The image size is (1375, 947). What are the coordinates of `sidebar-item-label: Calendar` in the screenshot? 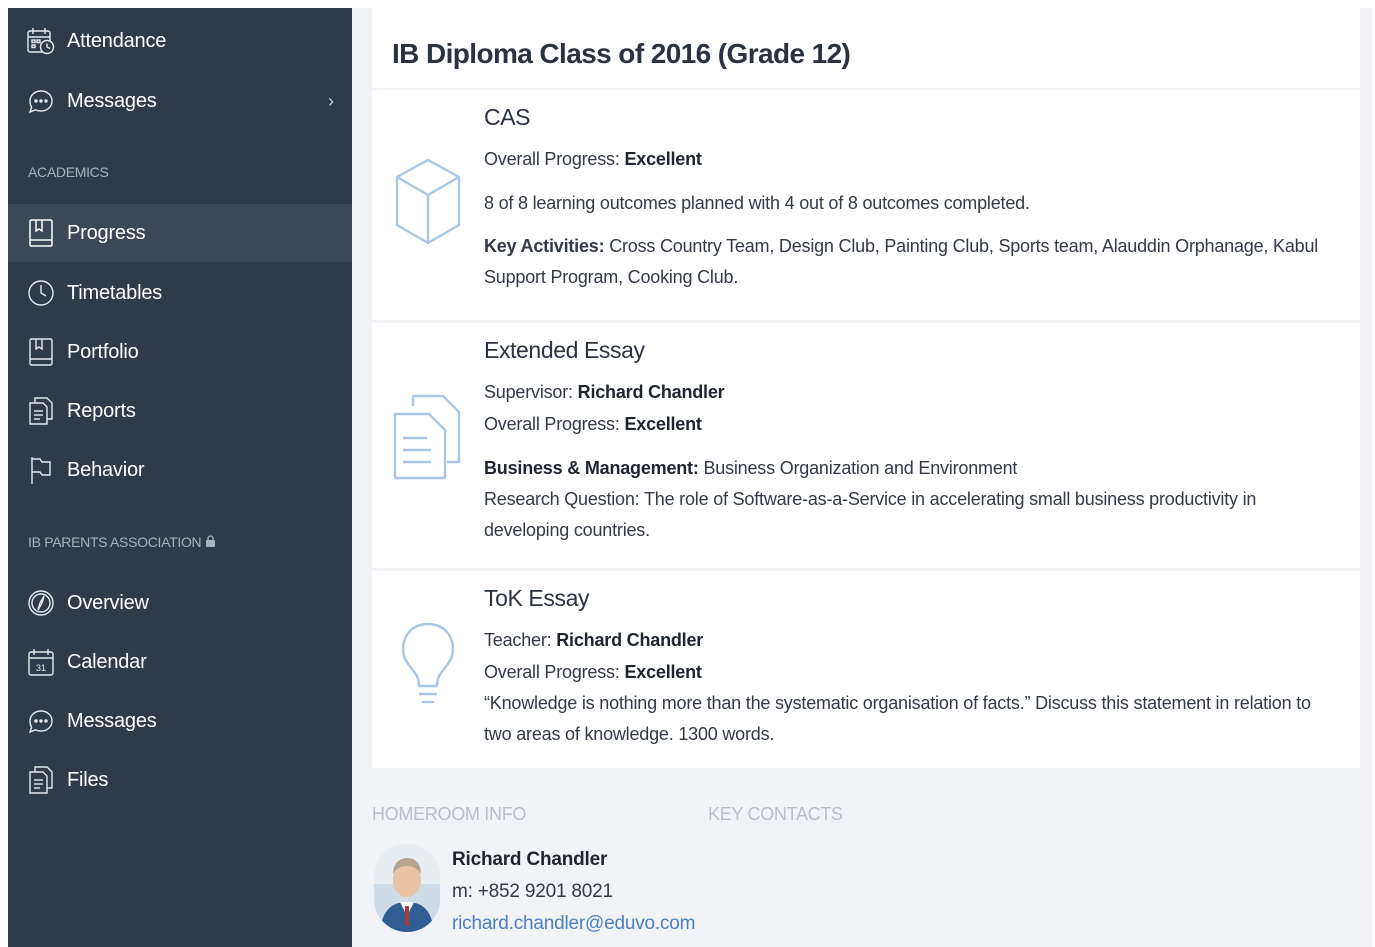 It's located at (107, 661).